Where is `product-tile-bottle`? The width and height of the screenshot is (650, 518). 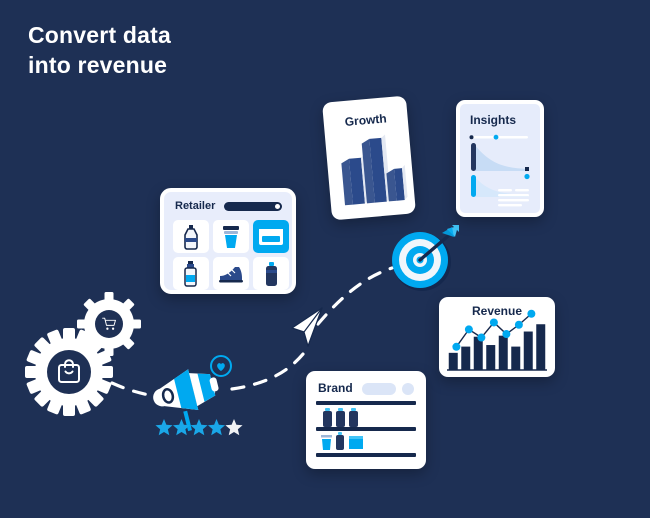
product-tile-bottle is located at coordinates (191, 236).